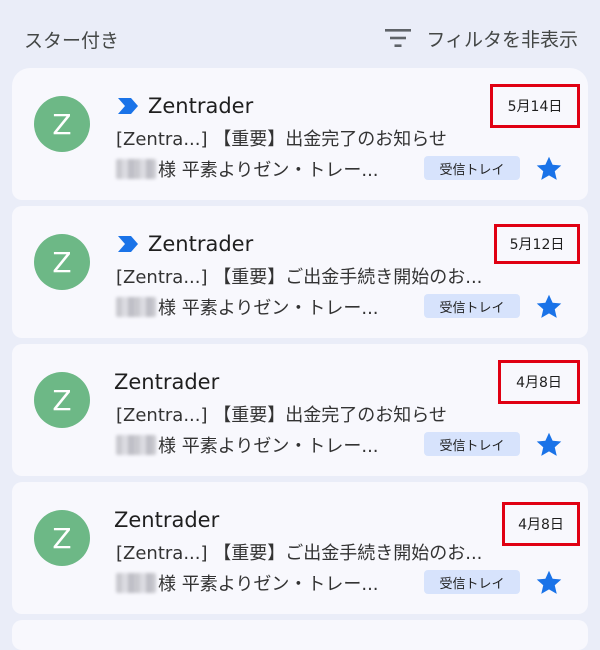 This screenshot has width=600, height=650. What do you see at coordinates (398, 38) in the screenshot?
I see `filter-list-icon` at bounding box center [398, 38].